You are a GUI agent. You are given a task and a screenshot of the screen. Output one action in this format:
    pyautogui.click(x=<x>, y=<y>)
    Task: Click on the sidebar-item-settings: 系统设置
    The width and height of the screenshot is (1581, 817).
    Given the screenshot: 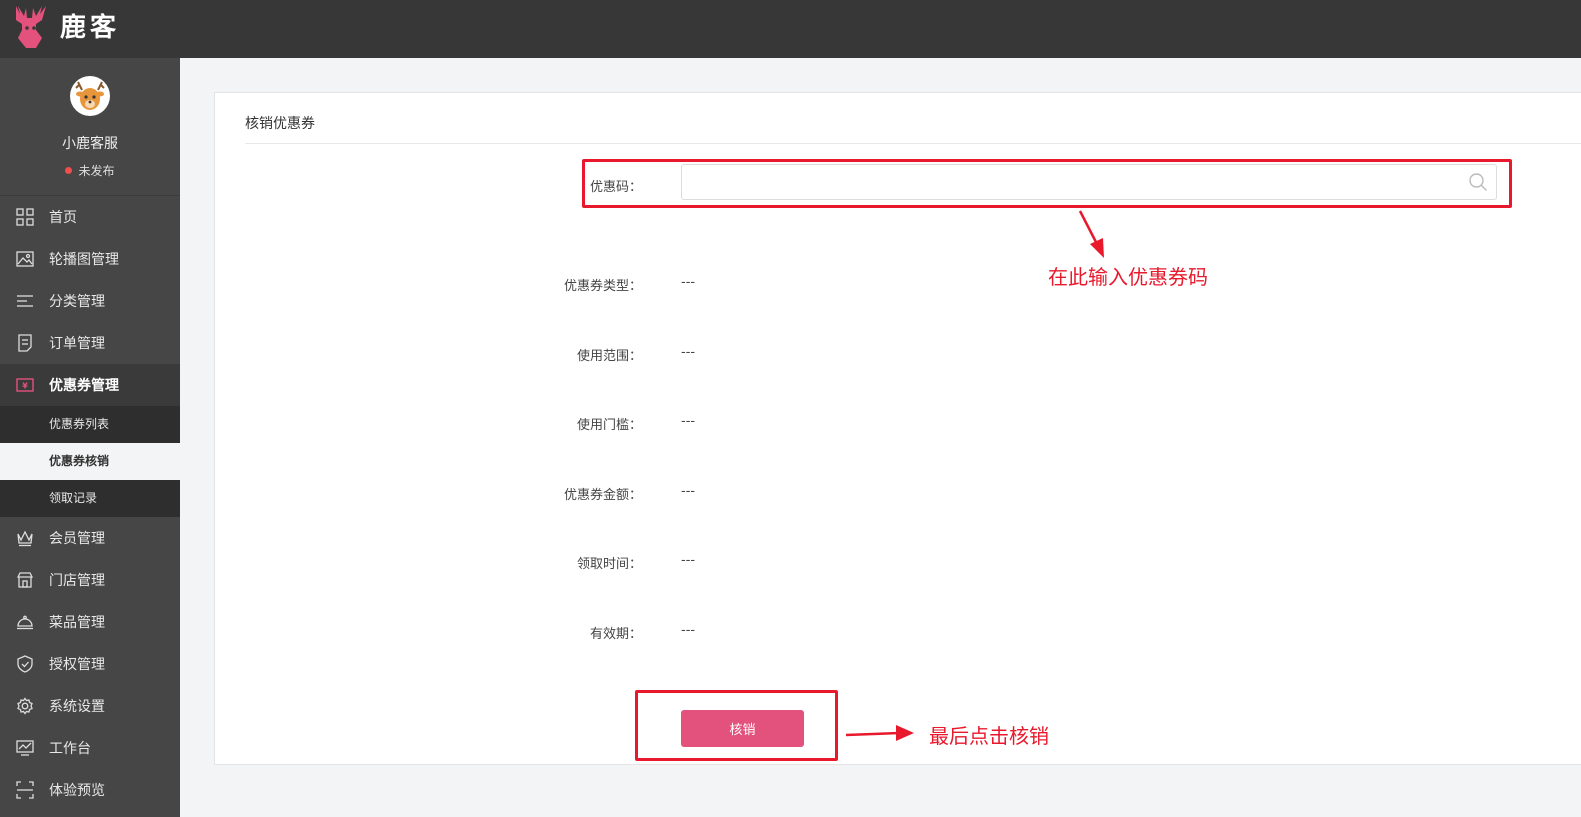 What is the action you would take?
    pyautogui.click(x=90, y=706)
    